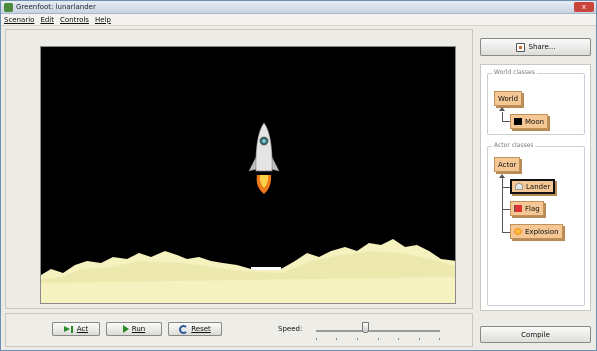  I want to click on class-actor-label: Actor, so click(507, 164).